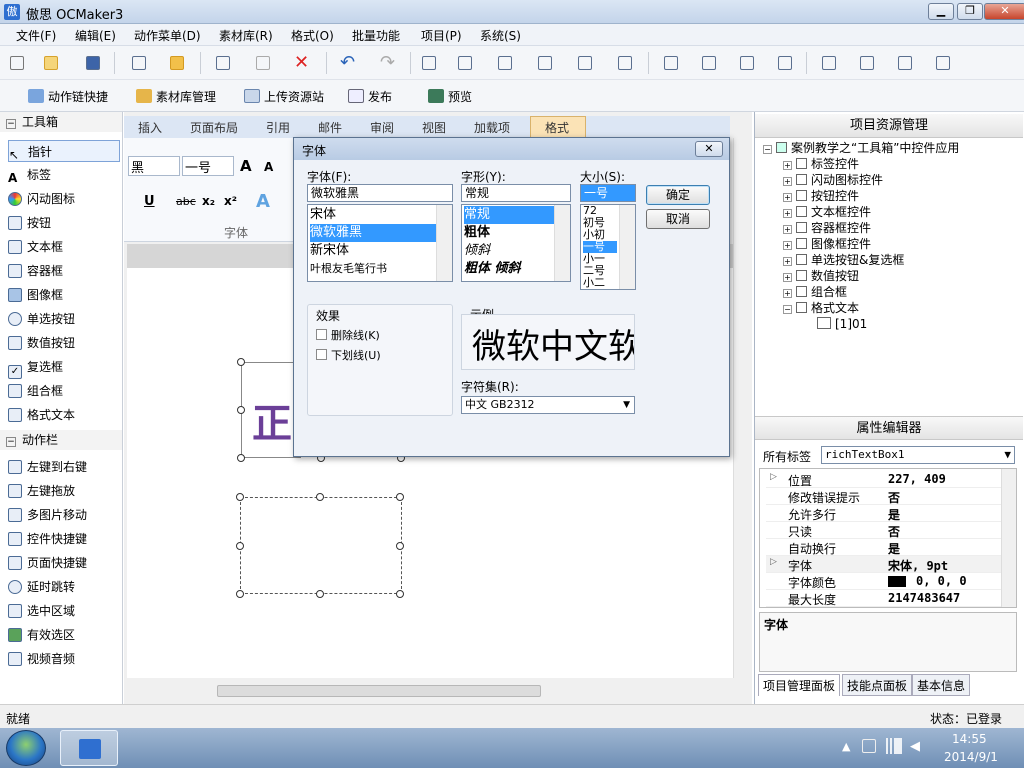 The height and width of the screenshot is (768, 1024). What do you see at coordinates (323, 215) in the screenshot?
I see `list-item: 宋体` at bounding box center [323, 215].